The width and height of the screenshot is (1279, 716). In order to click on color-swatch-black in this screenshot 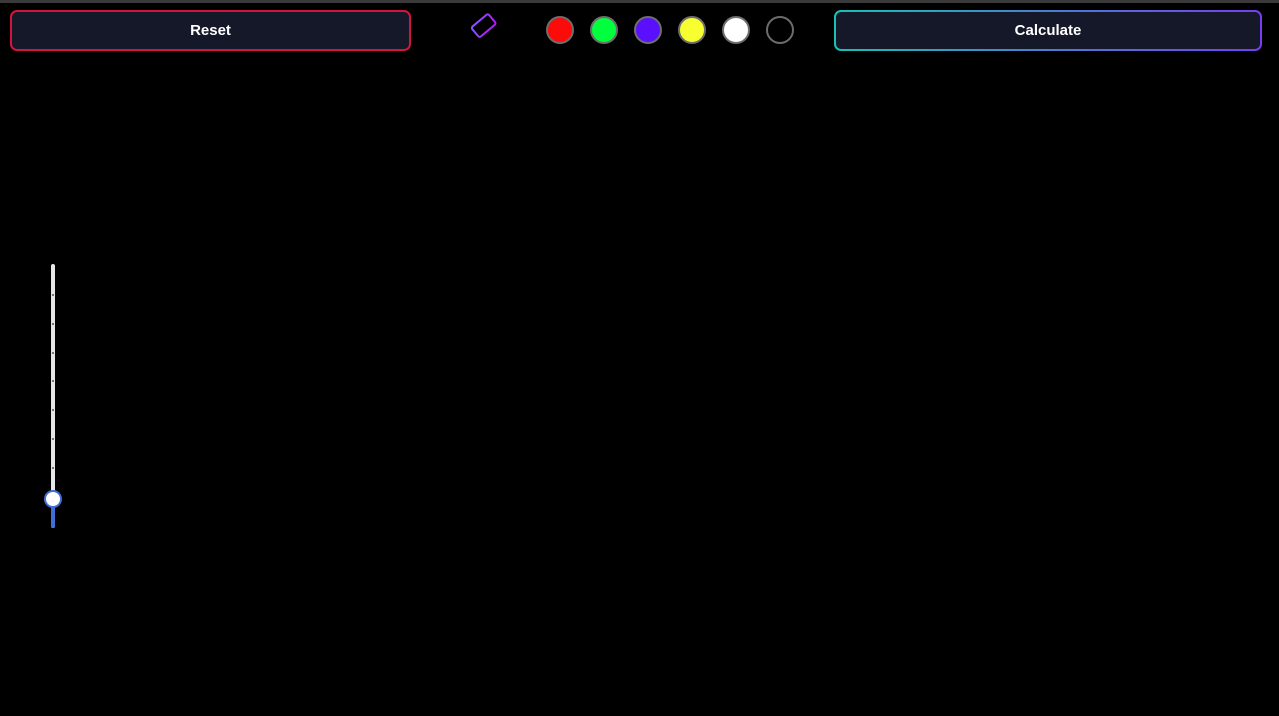, I will do `click(780, 30)`.